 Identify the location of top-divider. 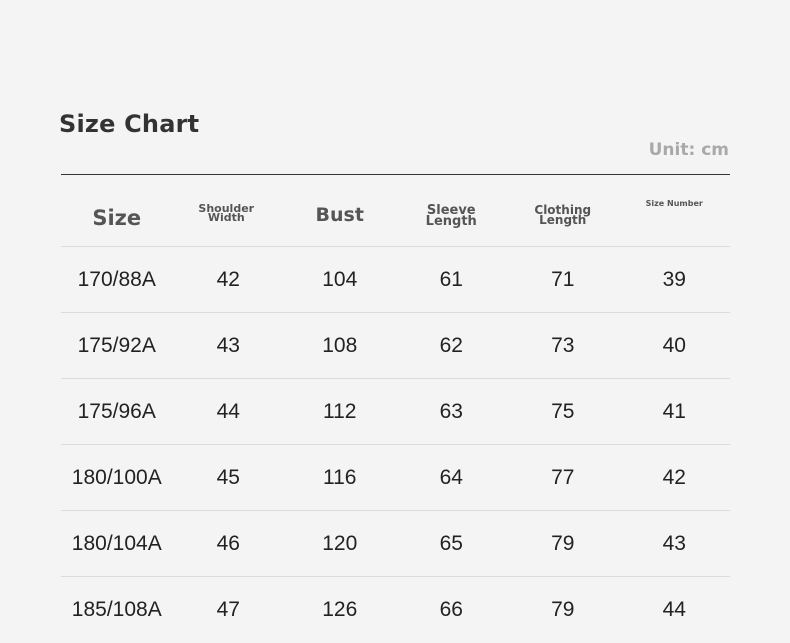
(395, 174).